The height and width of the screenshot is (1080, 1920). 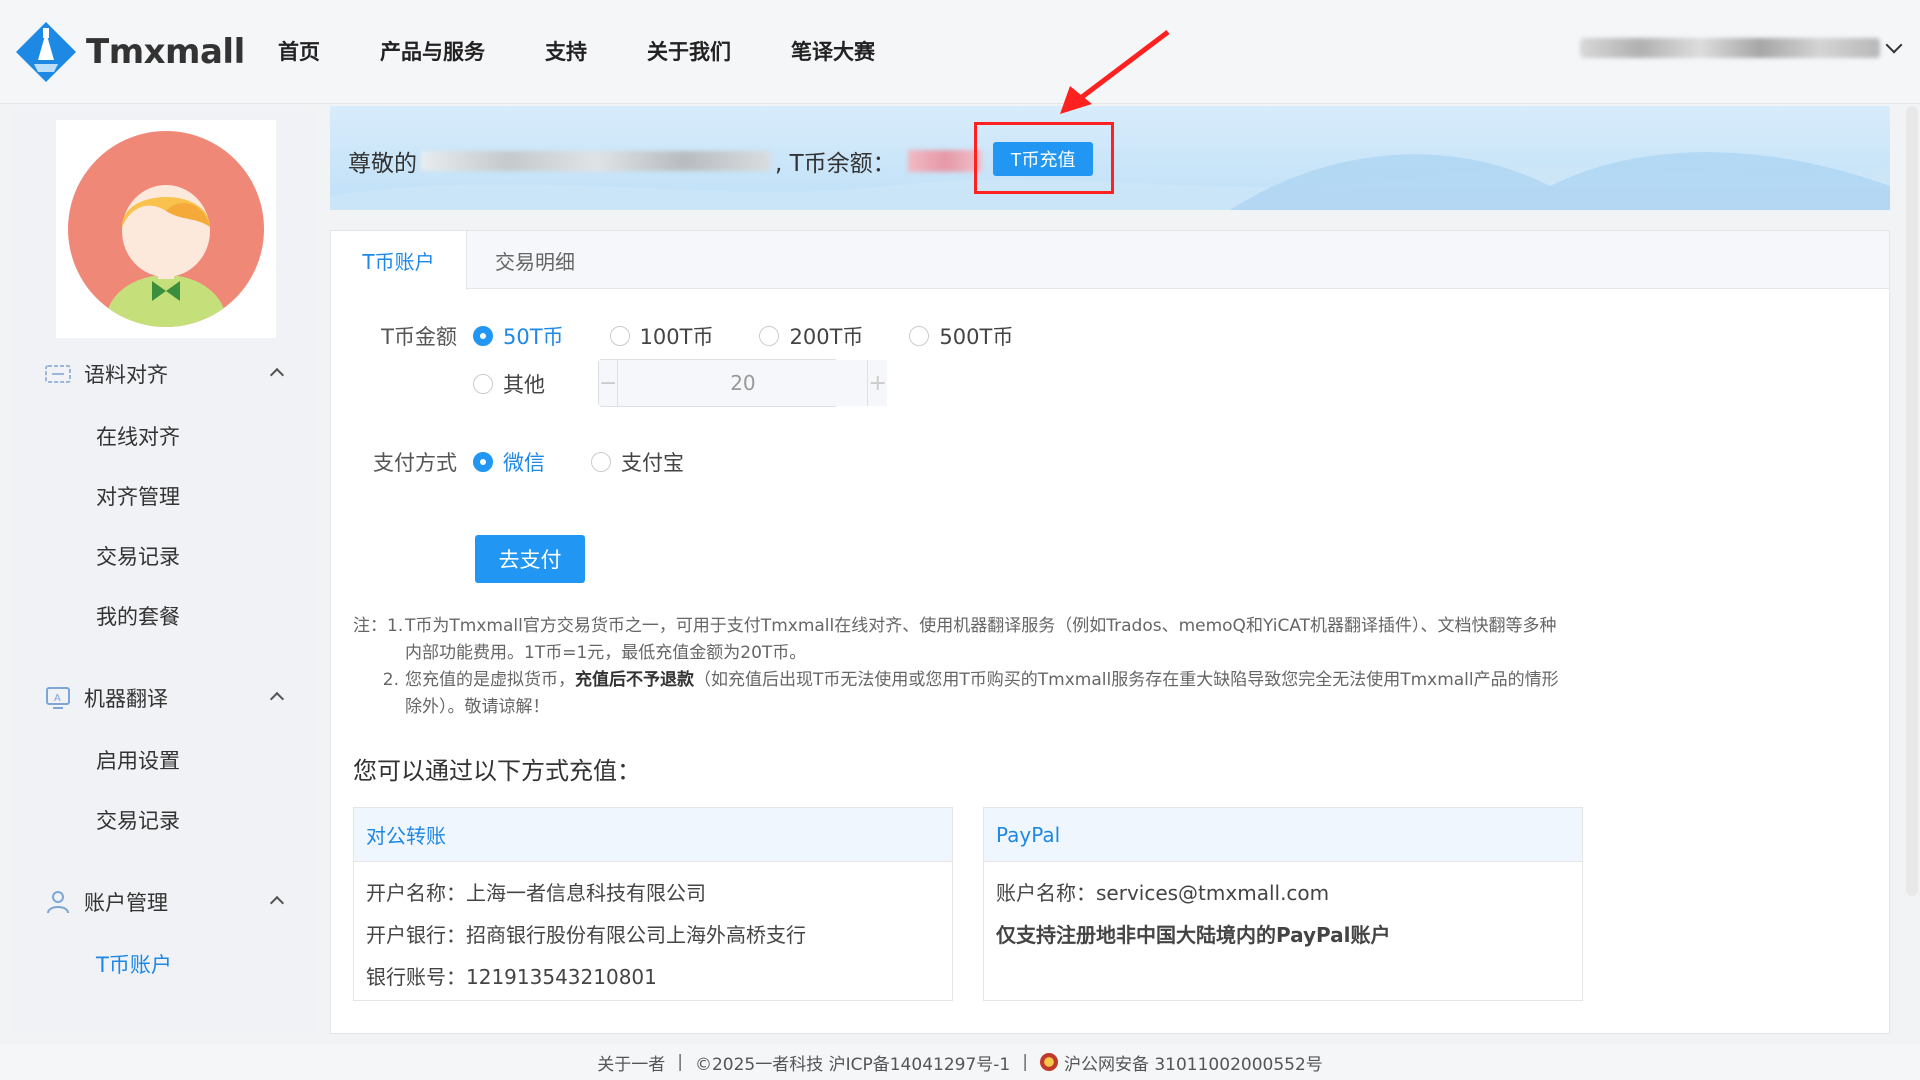 I want to click on align-icon, so click(x=58, y=374).